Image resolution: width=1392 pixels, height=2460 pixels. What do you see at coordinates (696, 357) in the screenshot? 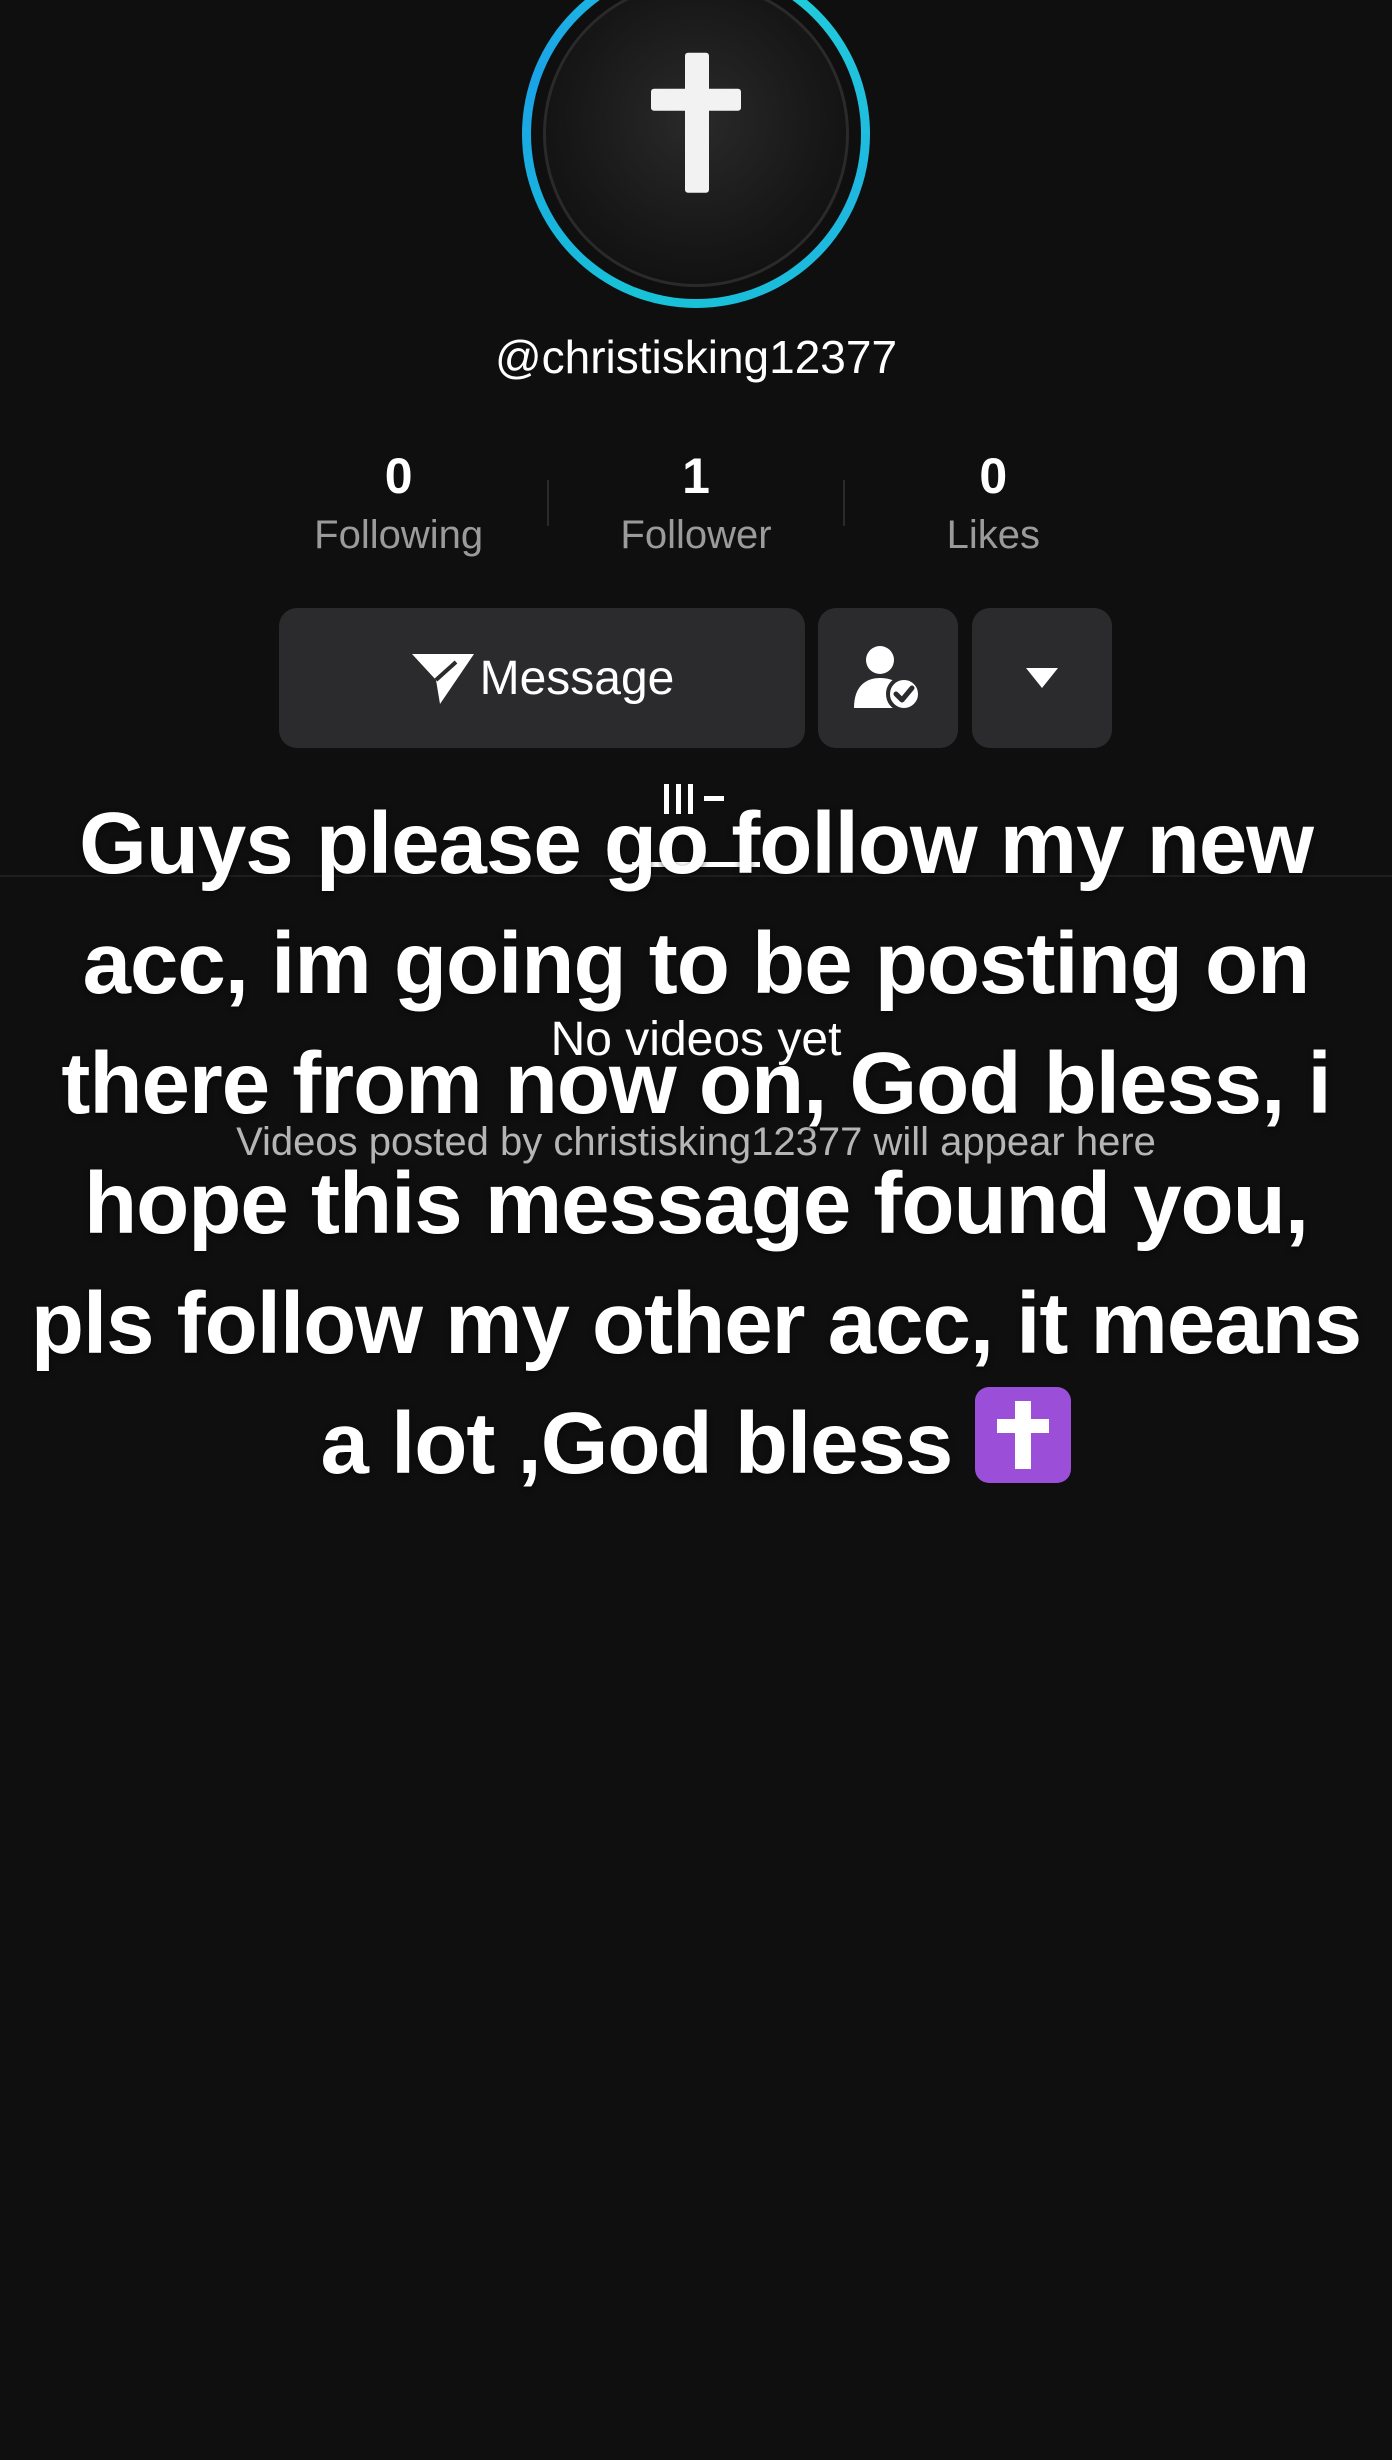
I see `username: @christisking12377` at bounding box center [696, 357].